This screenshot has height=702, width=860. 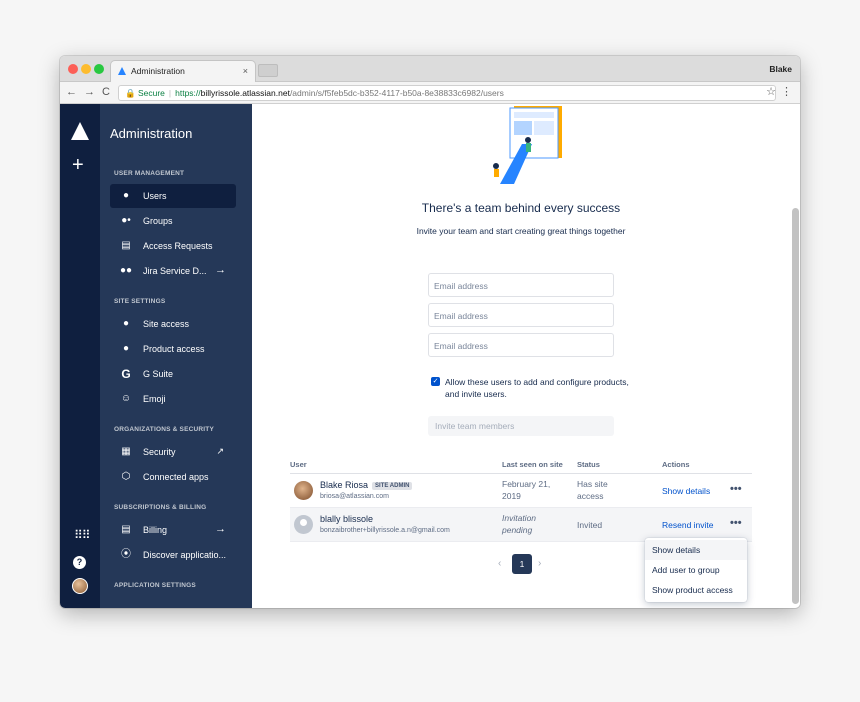 I want to click on global-nav-rail: + ⠿⠿ ?, so click(x=80, y=356).